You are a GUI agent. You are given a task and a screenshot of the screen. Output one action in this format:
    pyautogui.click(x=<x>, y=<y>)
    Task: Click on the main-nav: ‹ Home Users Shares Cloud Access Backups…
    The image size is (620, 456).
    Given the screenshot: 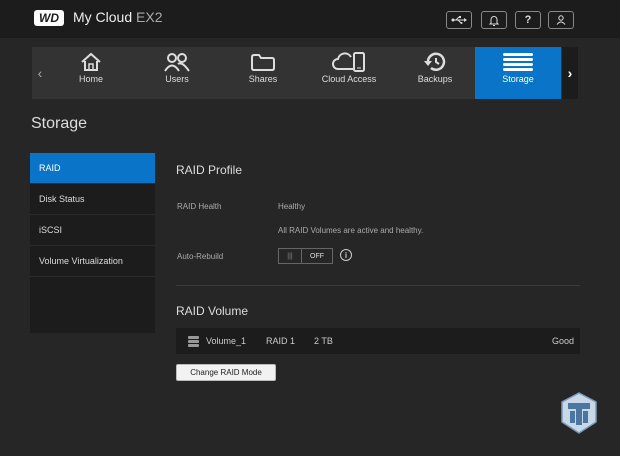 What is the action you would take?
    pyautogui.click(x=305, y=73)
    